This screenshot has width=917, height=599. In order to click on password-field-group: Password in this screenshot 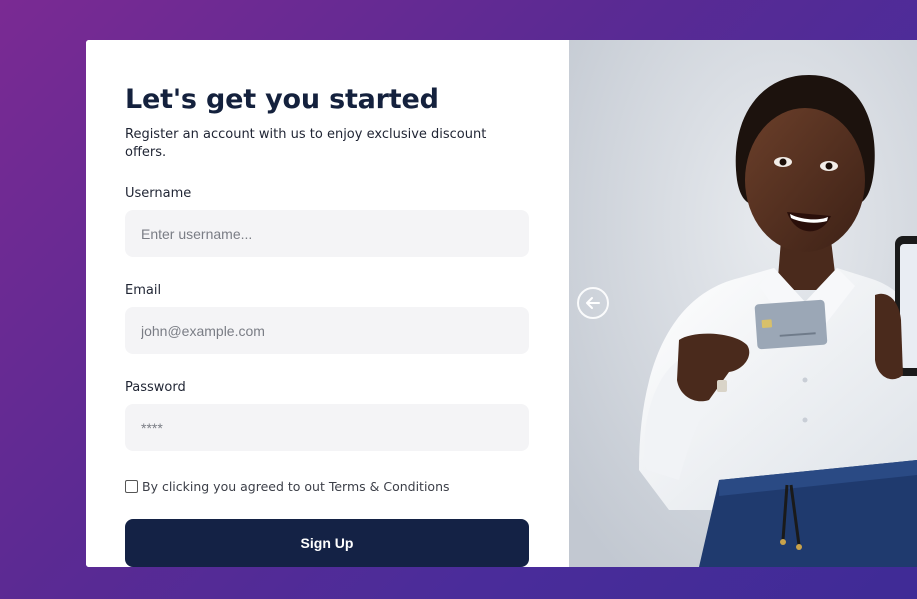, I will do `click(327, 415)`.